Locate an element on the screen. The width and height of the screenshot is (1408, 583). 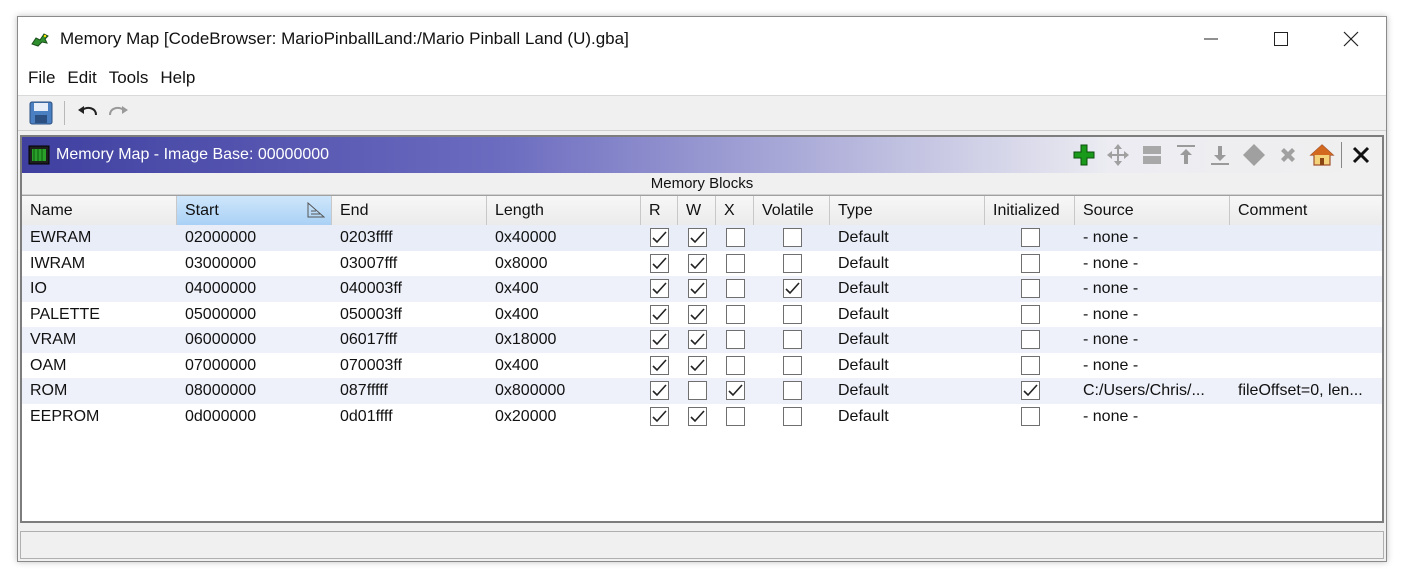
cell-start: 02000000 is located at coordinates (221, 237).